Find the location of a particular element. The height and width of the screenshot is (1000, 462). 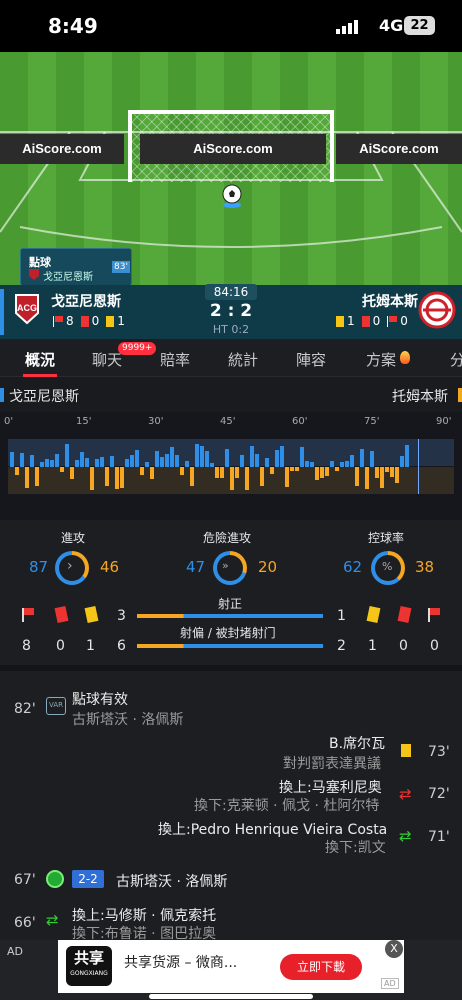

battery-level: 22 is located at coordinates (419, 25).